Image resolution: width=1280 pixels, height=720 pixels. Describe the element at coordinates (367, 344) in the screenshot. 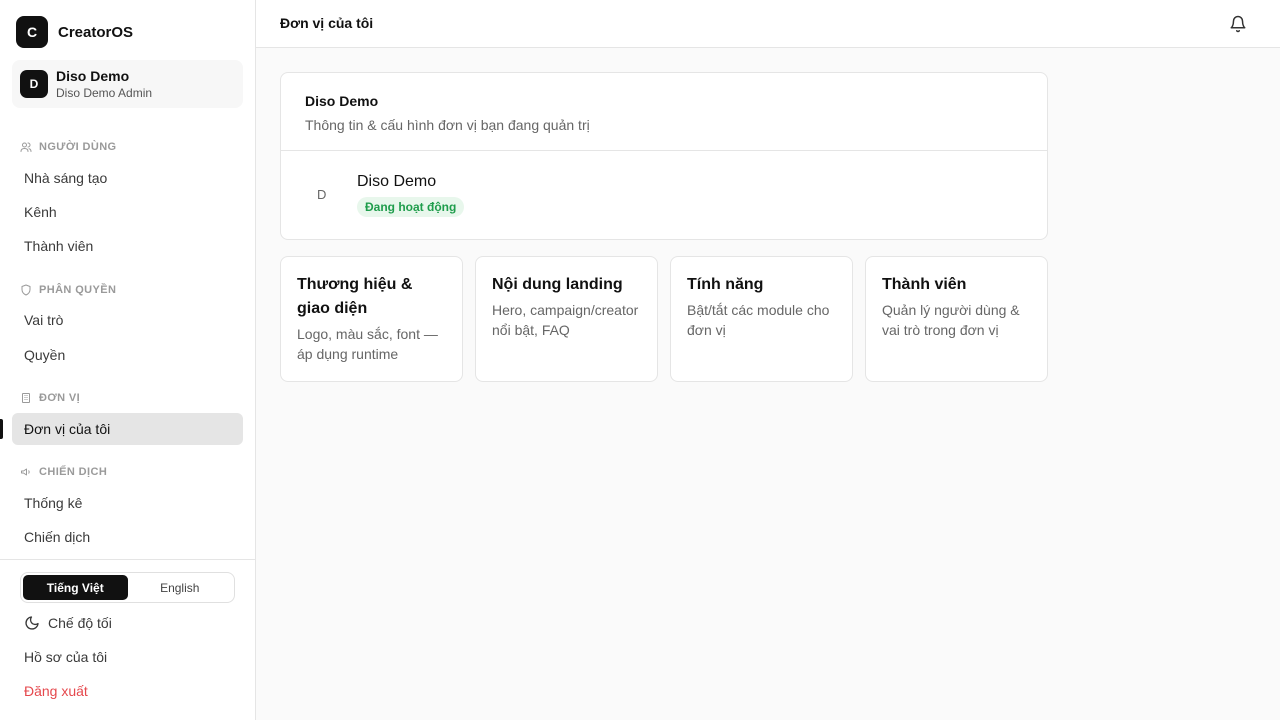

I see `feature-card-desc: Logo, màu sắc, font — áp dụng runtime` at that location.